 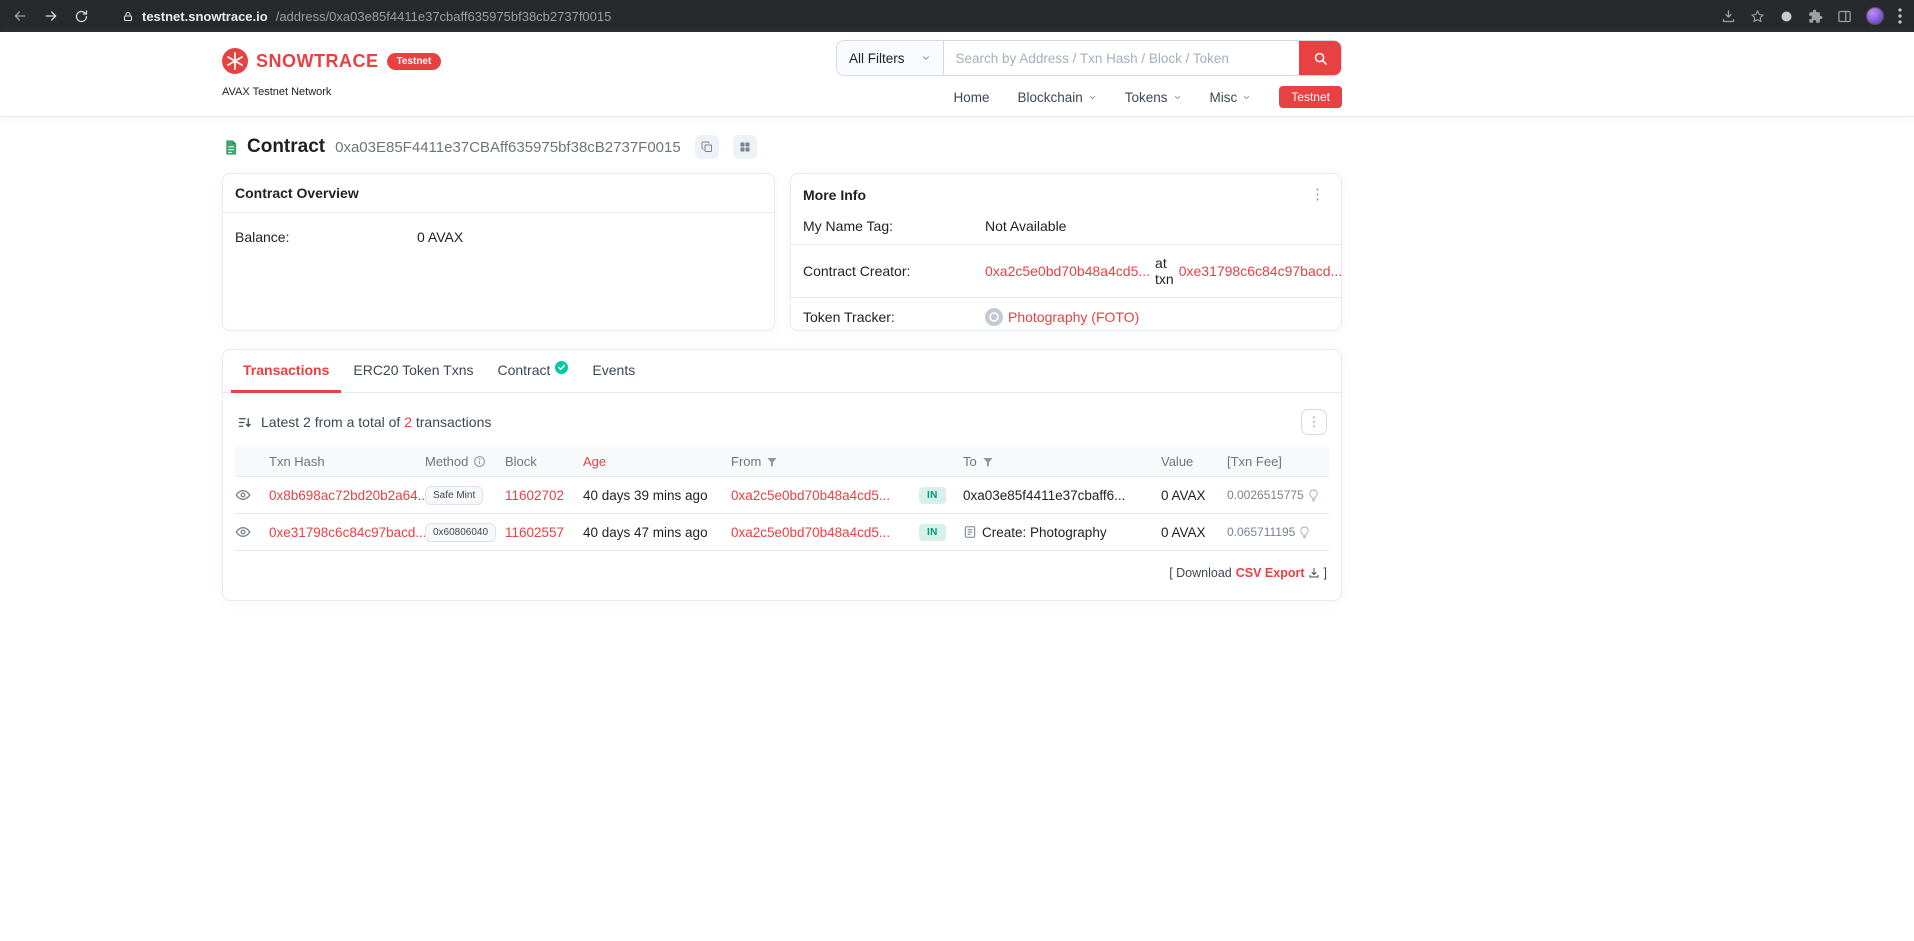 I want to click on col-value: Value, so click(x=1177, y=461).